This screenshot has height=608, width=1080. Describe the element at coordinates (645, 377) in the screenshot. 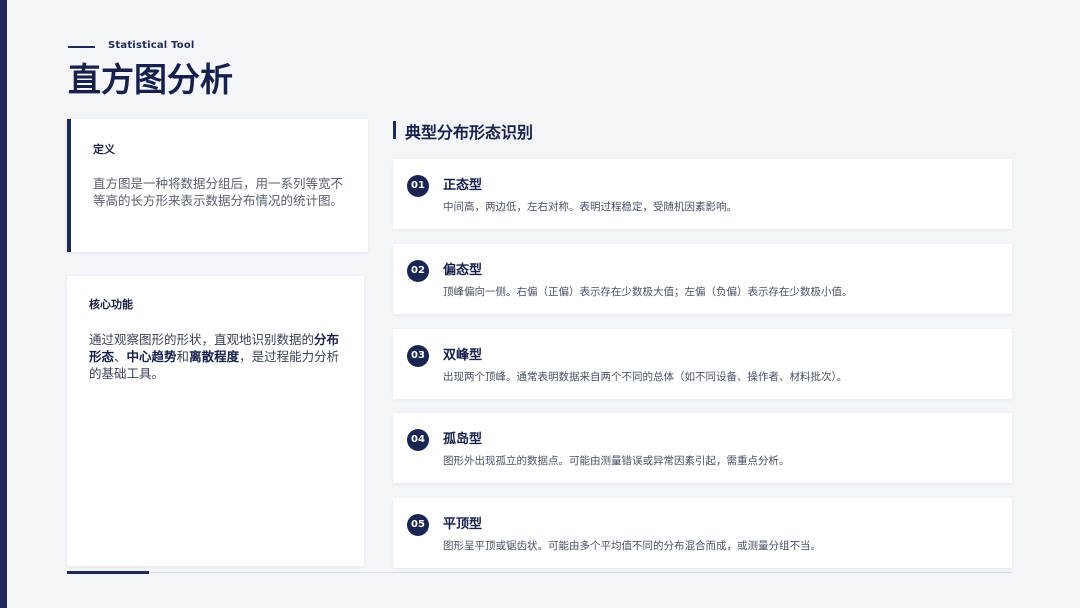

I see `item-description: 出现两个顶峰。通常表明数据来自两个不同的总体（如不同设备、操作者、材料批次）。` at that location.